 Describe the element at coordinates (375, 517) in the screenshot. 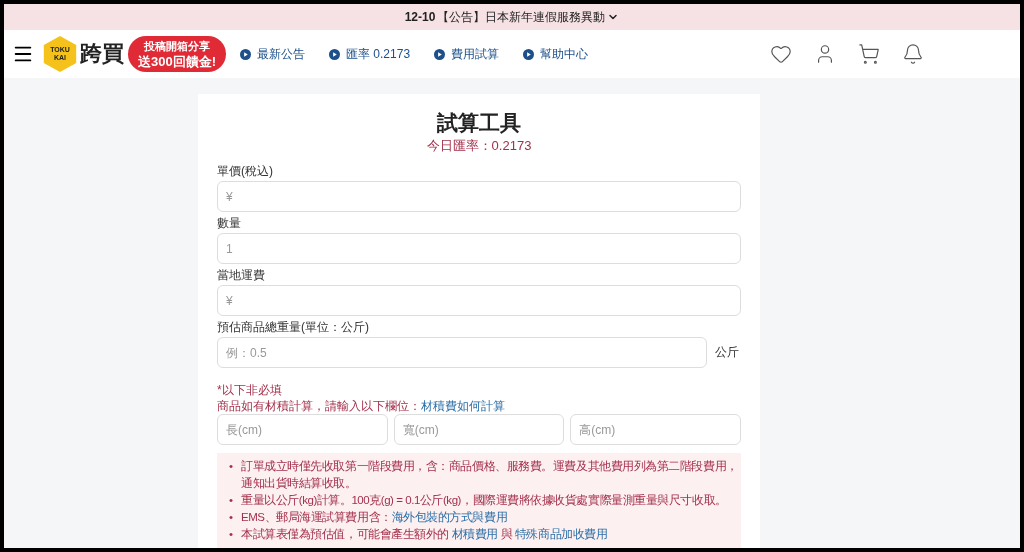

I see `note-text: EMS、郵局海運試算費用含：海外包裝的方式與費用` at that location.